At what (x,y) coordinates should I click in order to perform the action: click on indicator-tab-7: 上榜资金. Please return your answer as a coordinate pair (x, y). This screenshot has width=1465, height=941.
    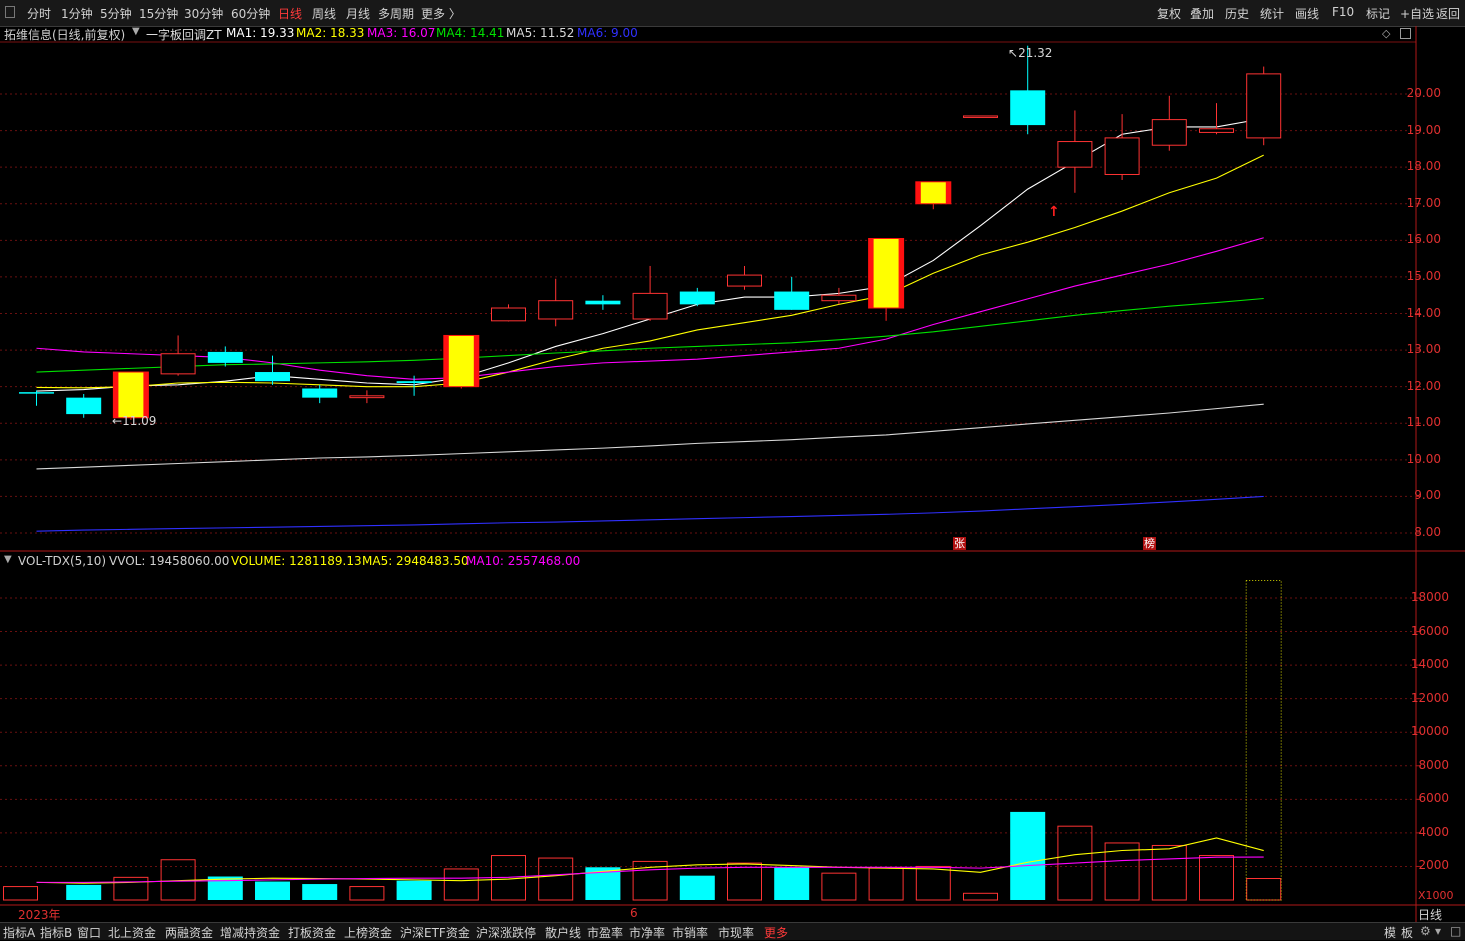
    Looking at the image, I should click on (368, 932).